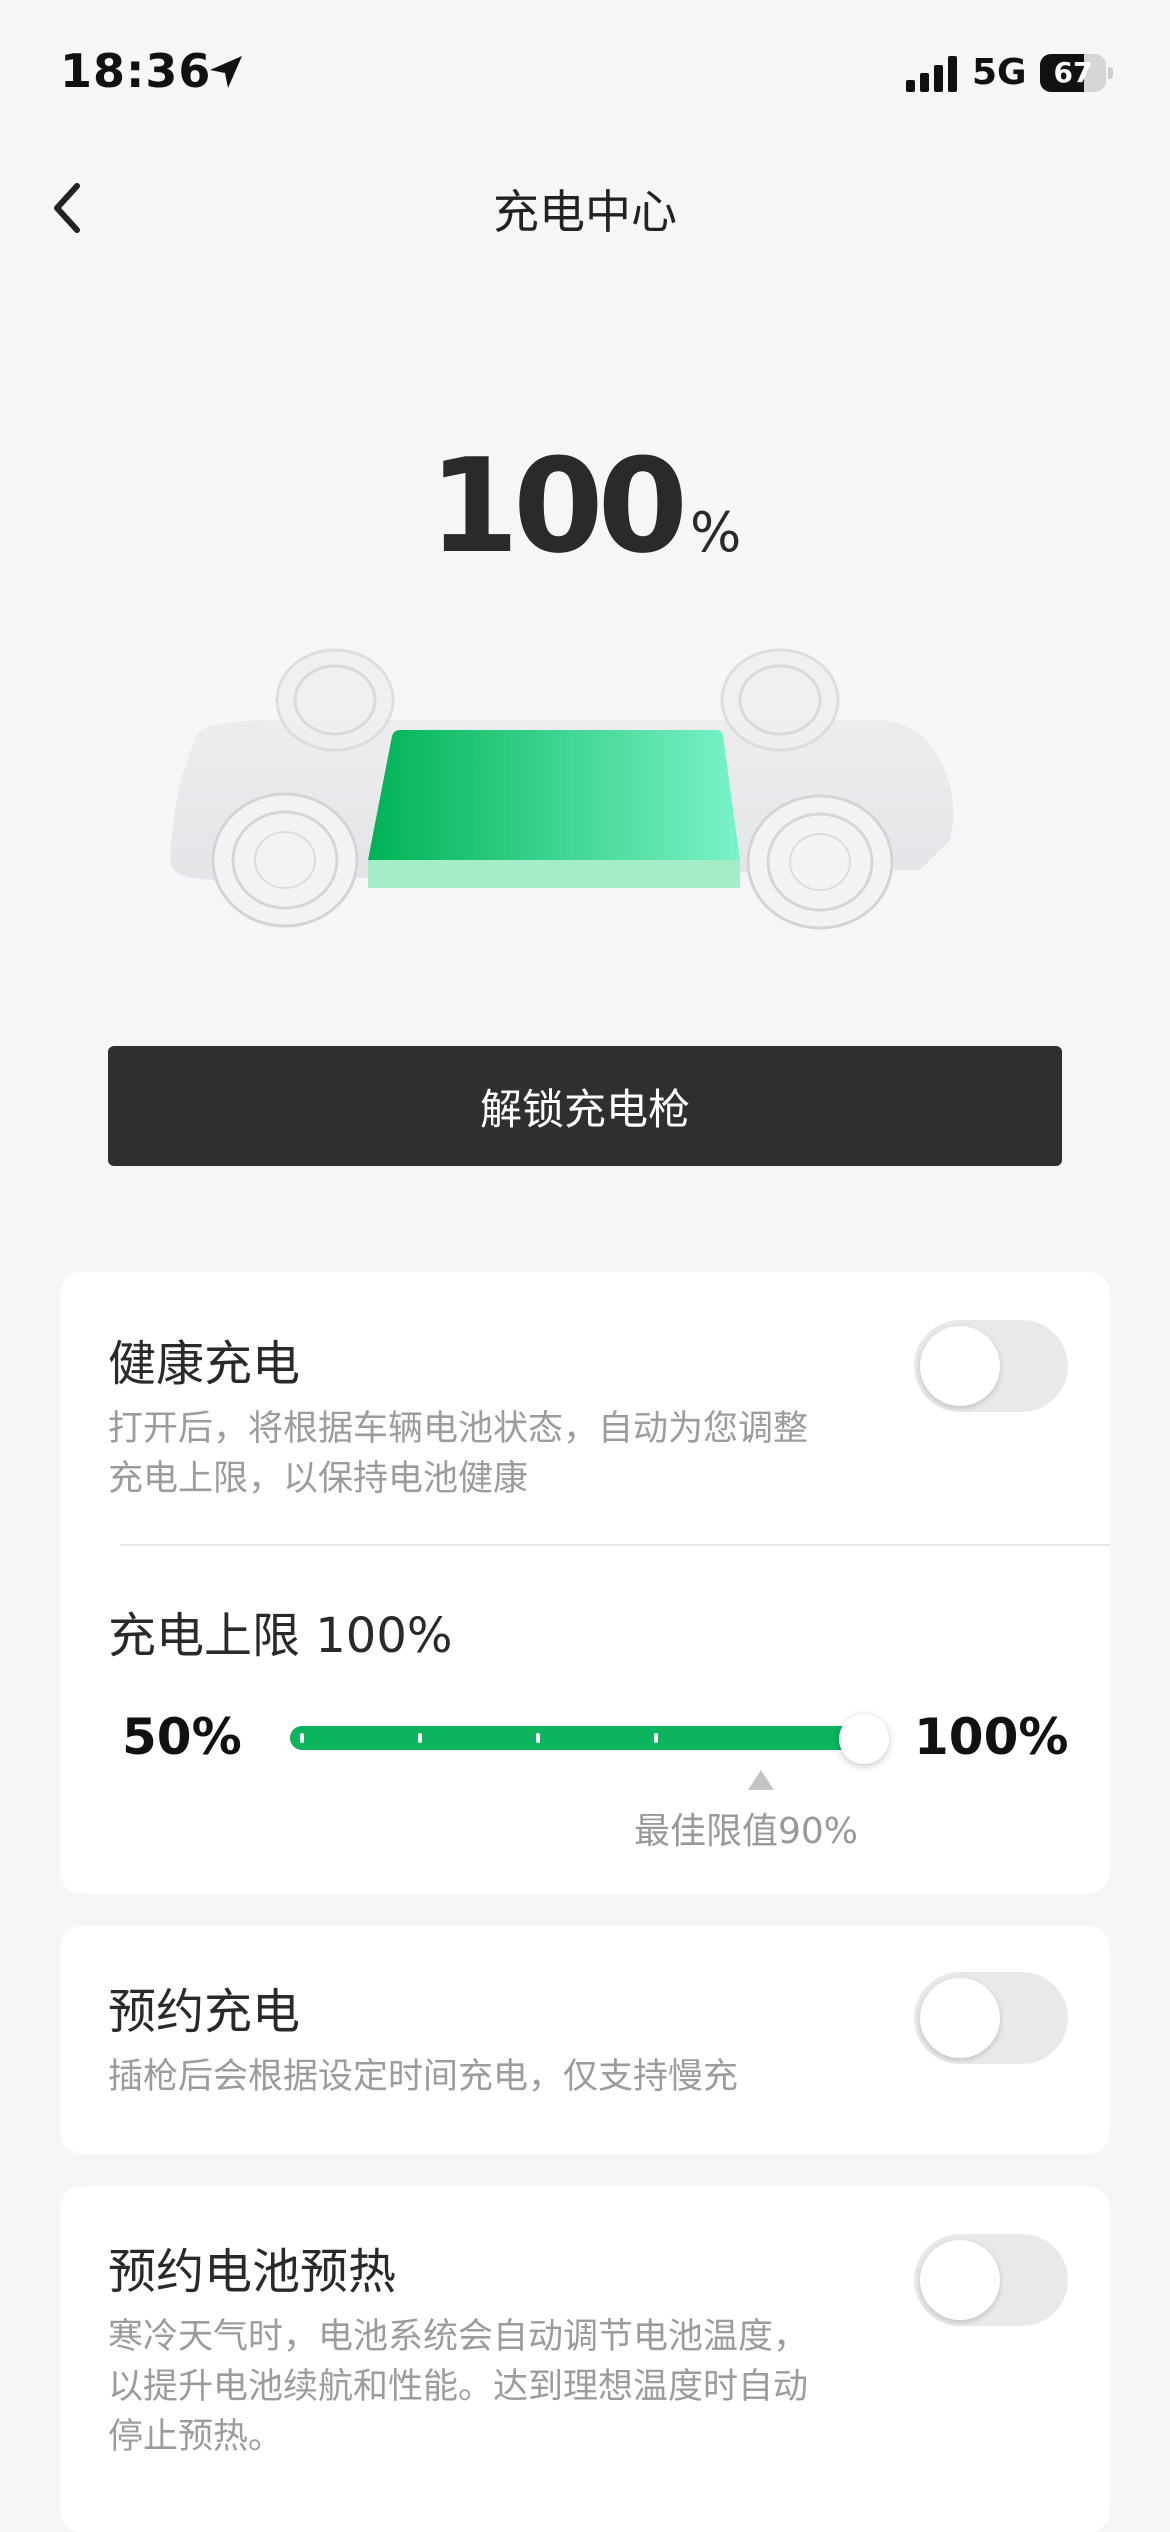  I want to click on network-type: 5G, so click(999, 72).